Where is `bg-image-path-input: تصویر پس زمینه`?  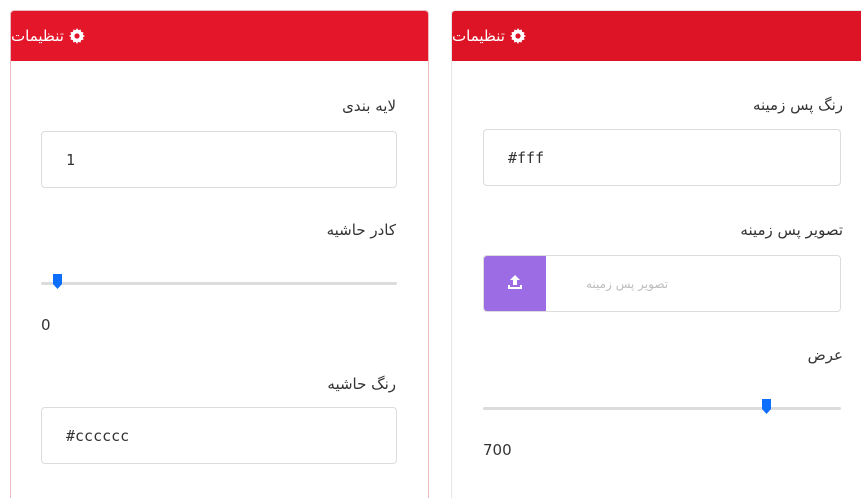 bg-image-path-input: تصویر پس زمینه is located at coordinates (693, 283).